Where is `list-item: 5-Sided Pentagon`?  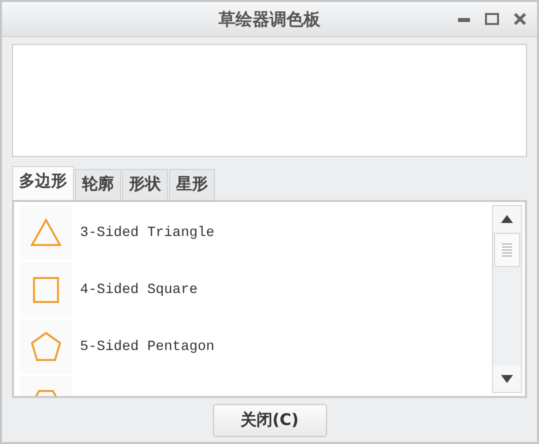 list-item: 5-Sided Pentagon is located at coordinates (147, 346).